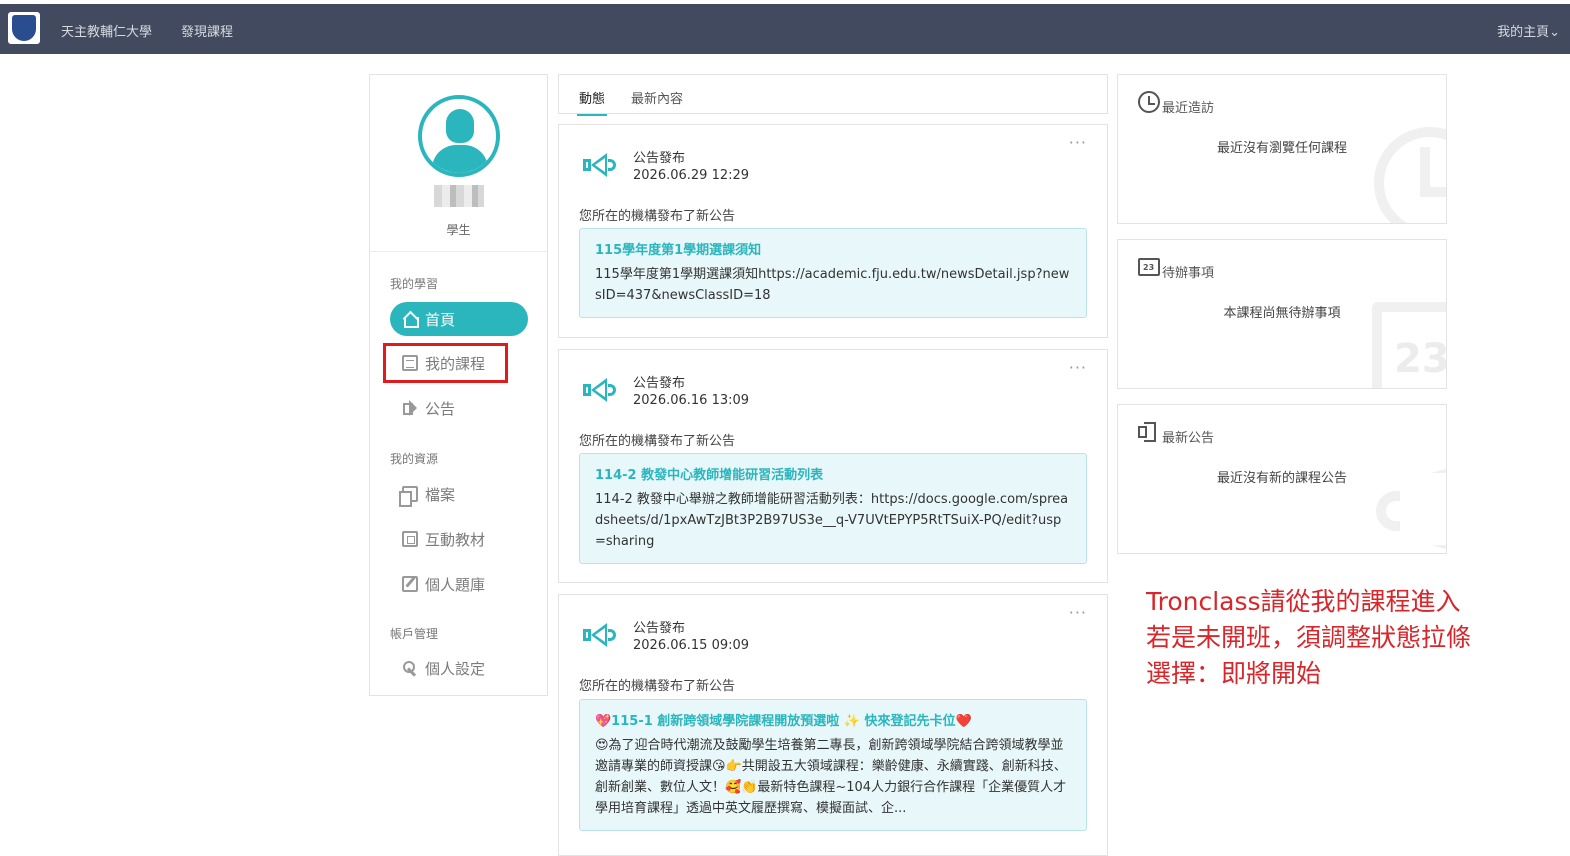  What do you see at coordinates (414, 634) in the screenshot?
I see `section-account-management: 帳戶管理` at bounding box center [414, 634].